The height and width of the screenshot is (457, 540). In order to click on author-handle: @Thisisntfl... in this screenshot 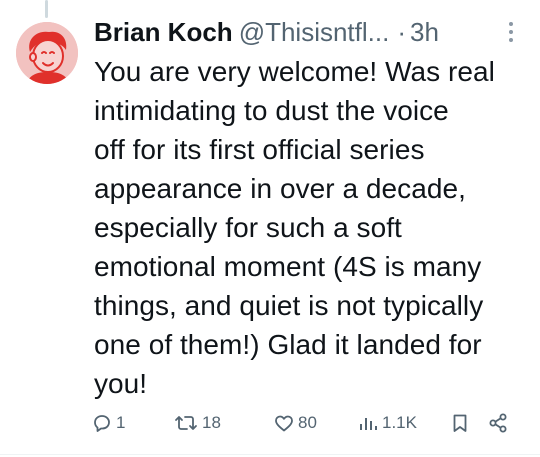, I will do `click(314, 32)`.